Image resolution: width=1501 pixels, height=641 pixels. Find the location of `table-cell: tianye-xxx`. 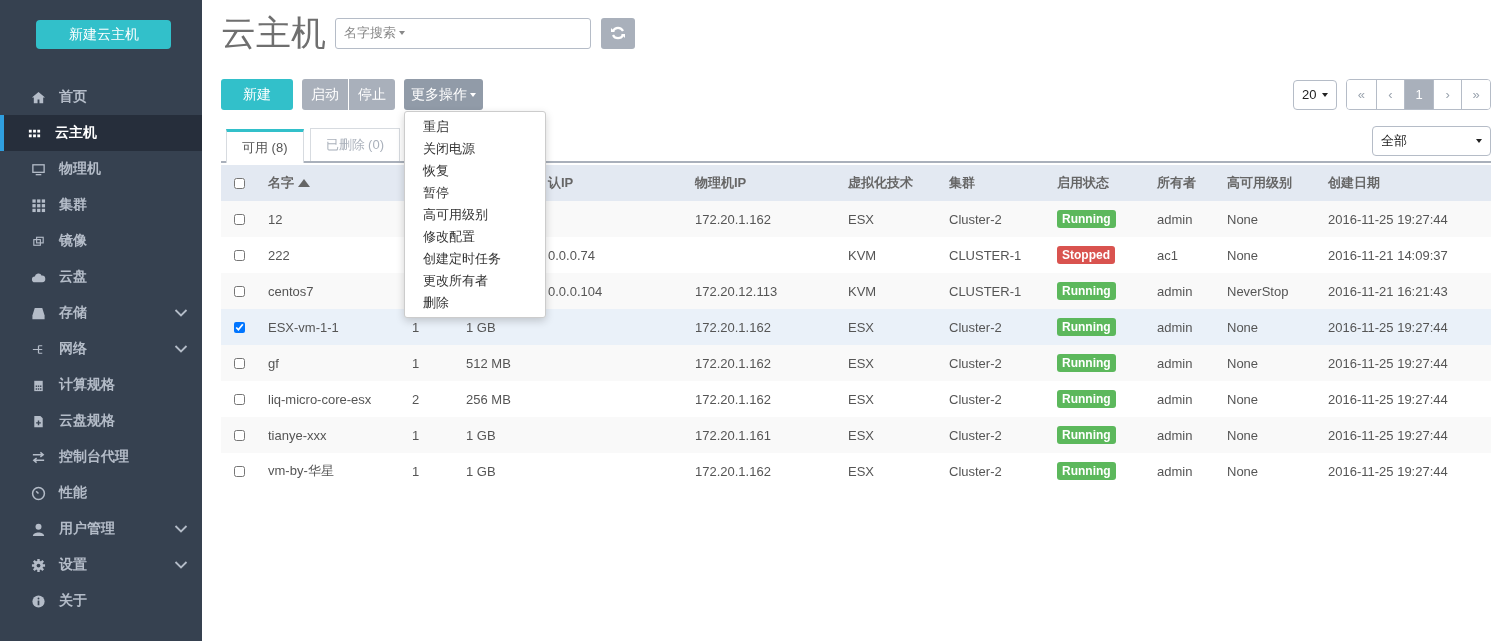

table-cell: tianye-xxx is located at coordinates (297, 435).